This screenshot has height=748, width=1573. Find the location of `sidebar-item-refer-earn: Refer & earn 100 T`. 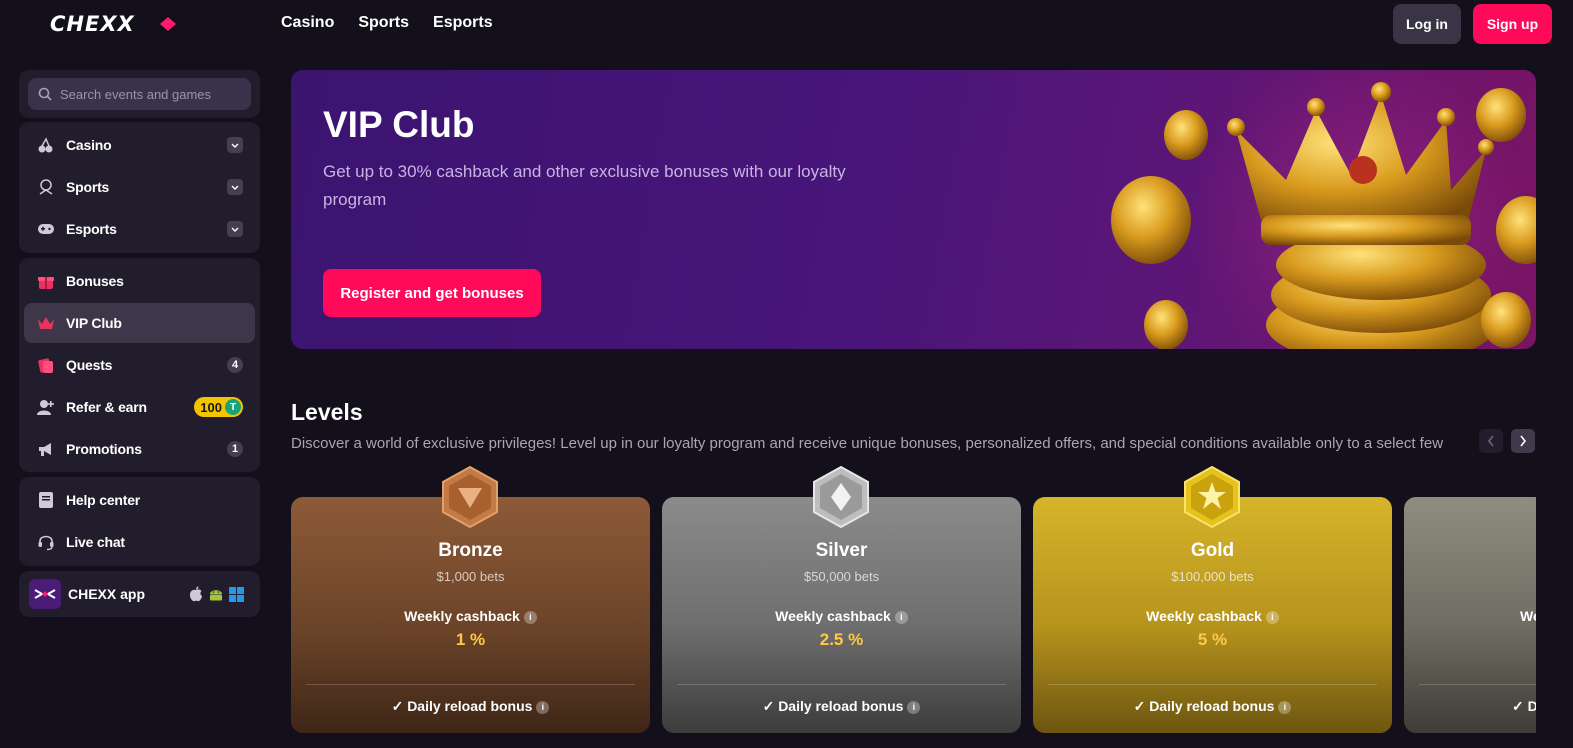

sidebar-item-refer-earn: Refer & earn 100 T is located at coordinates (139, 407).